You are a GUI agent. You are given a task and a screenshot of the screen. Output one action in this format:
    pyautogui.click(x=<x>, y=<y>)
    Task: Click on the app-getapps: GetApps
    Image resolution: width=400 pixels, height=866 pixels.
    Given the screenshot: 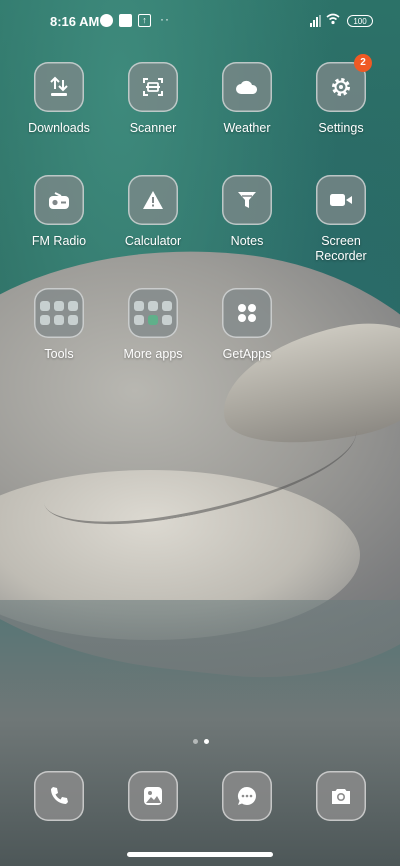 What is the action you would take?
    pyautogui.click(x=247, y=325)
    